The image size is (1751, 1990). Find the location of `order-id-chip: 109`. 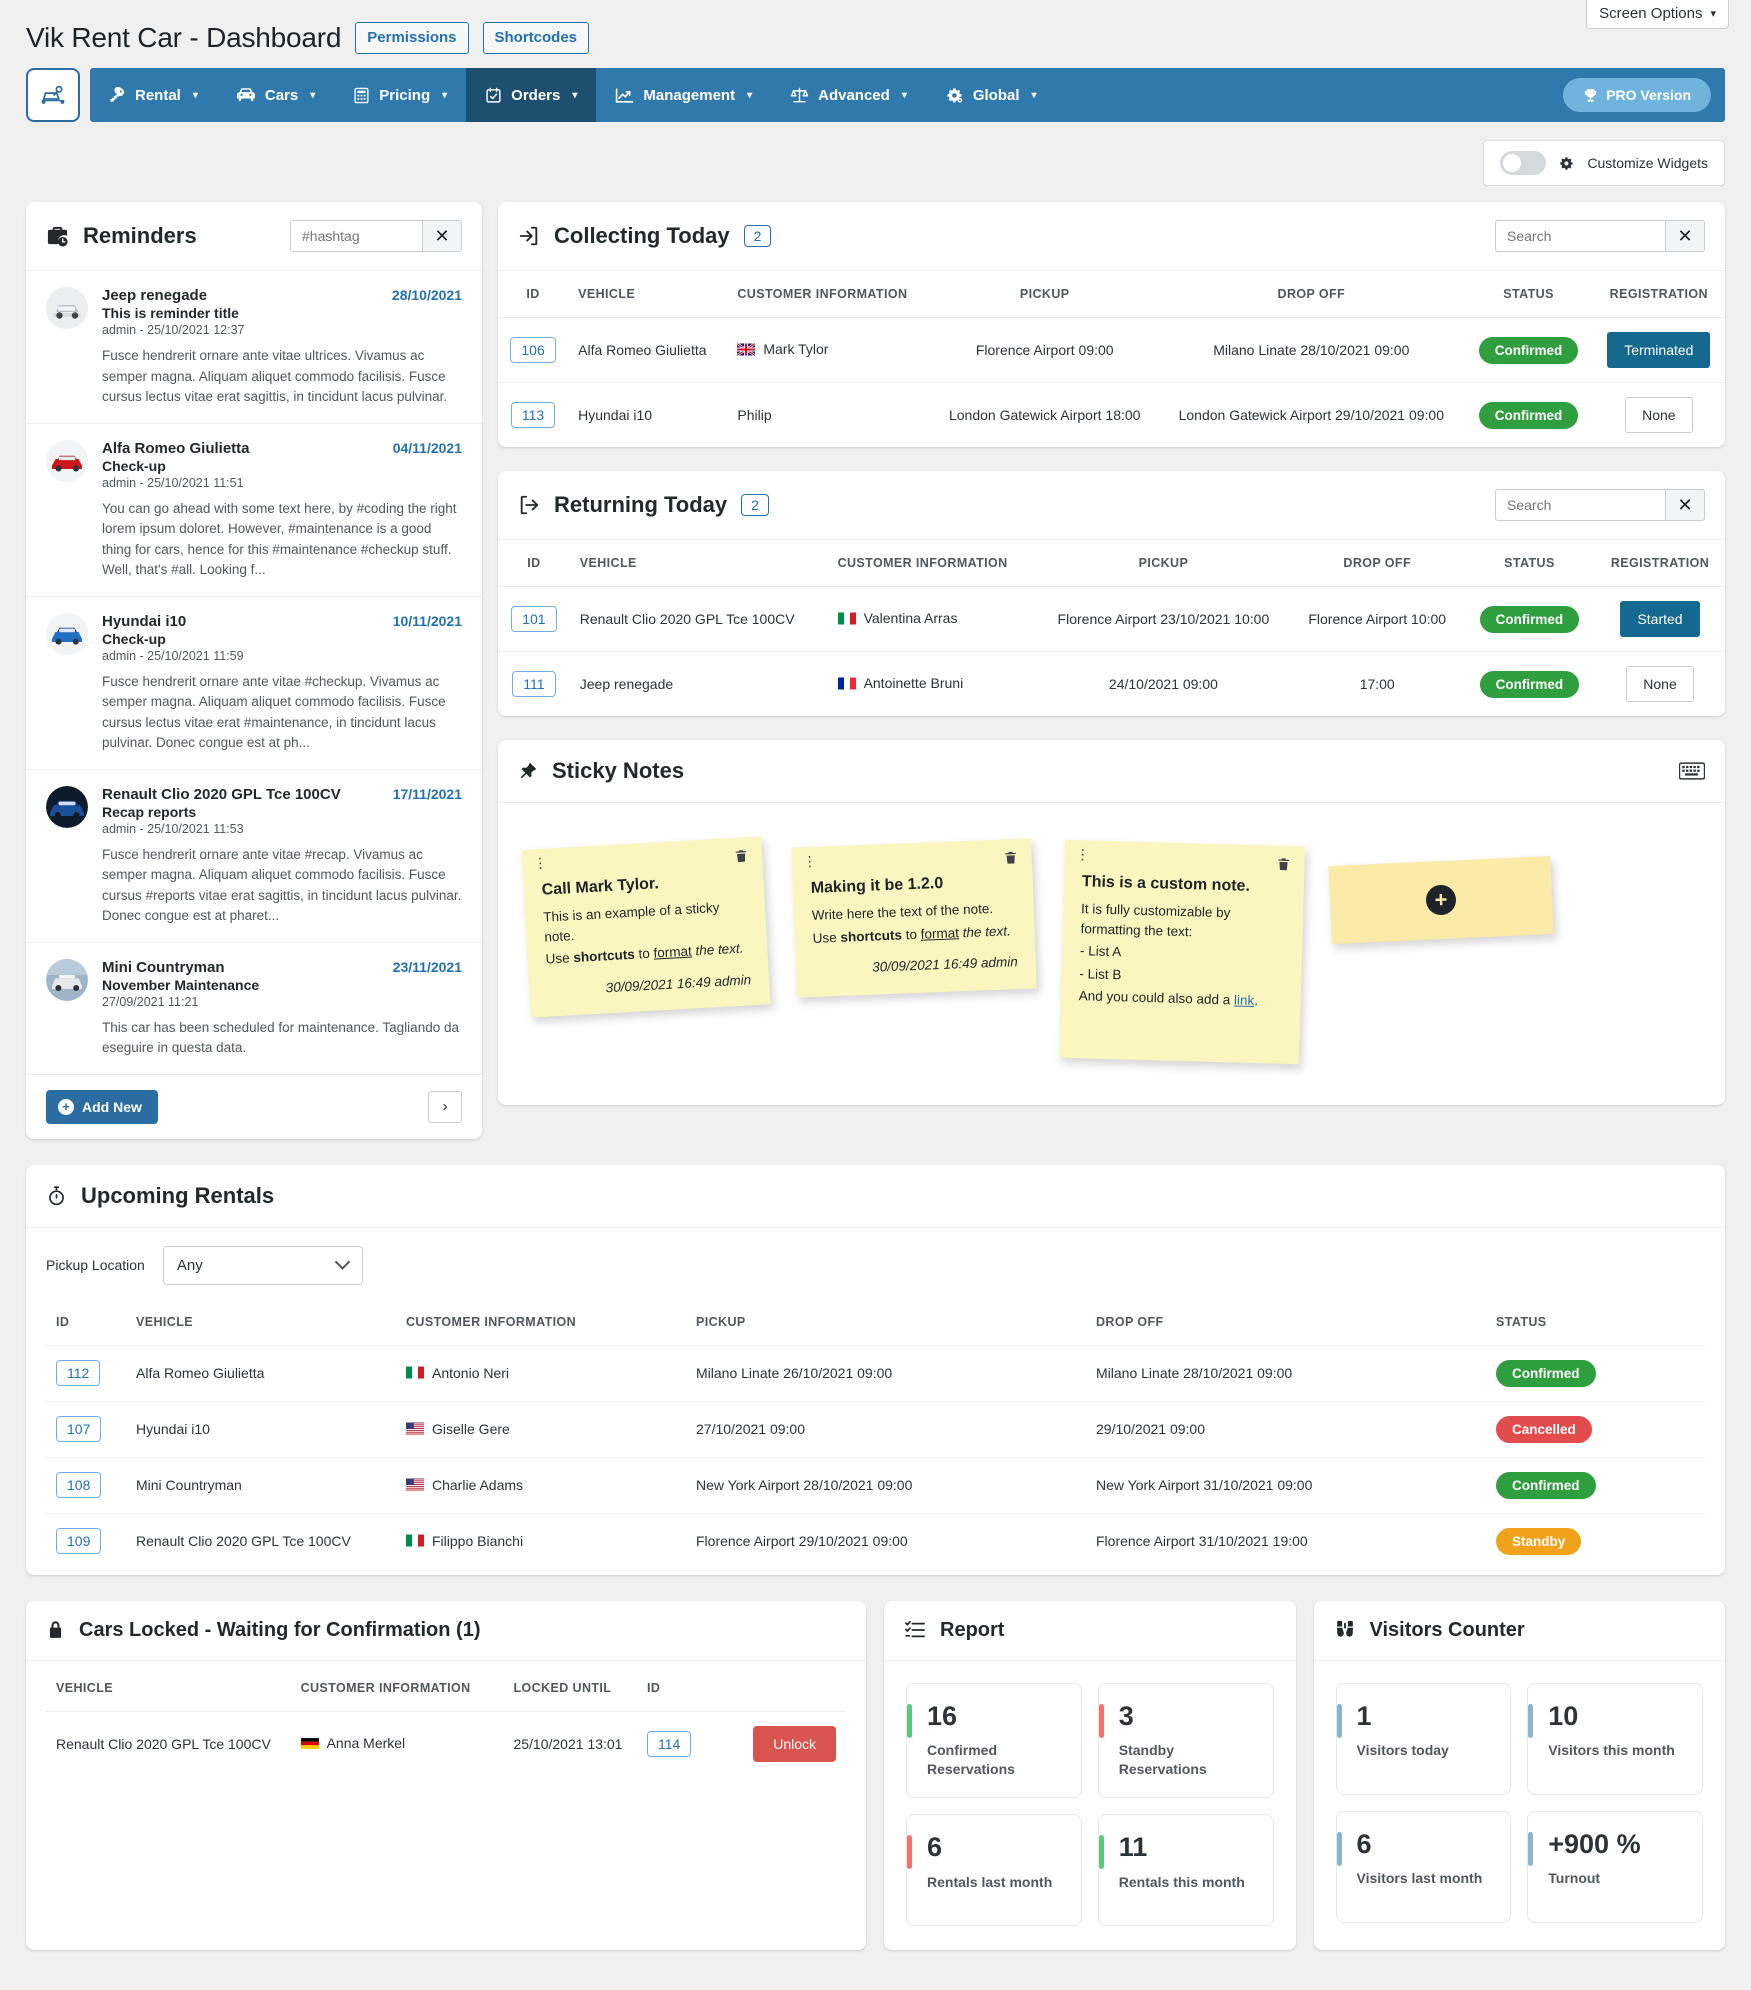

order-id-chip: 109 is located at coordinates (79, 1541).